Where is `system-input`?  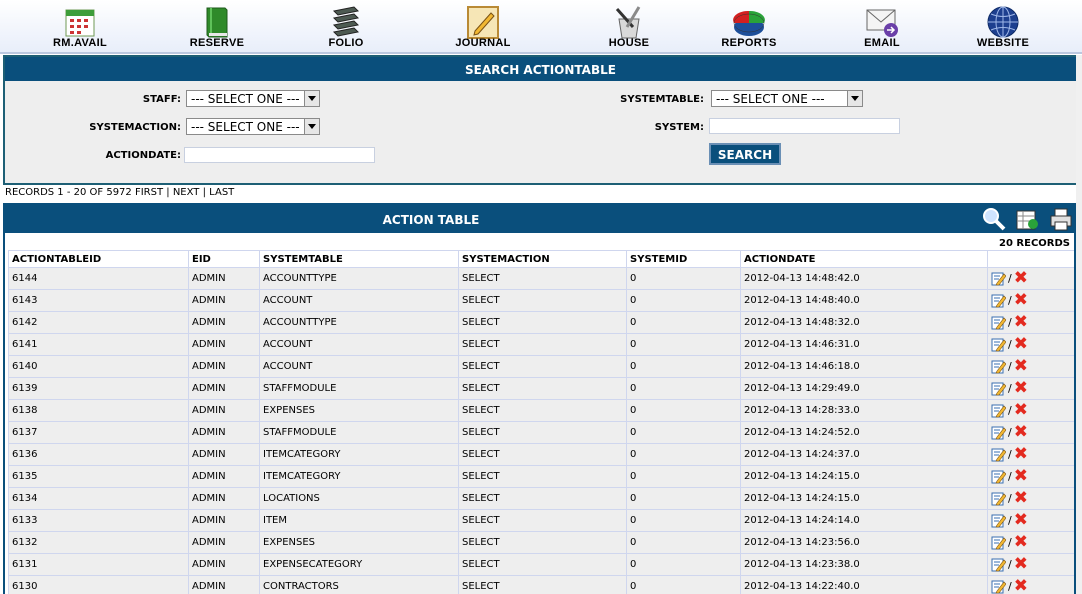 system-input is located at coordinates (804, 126).